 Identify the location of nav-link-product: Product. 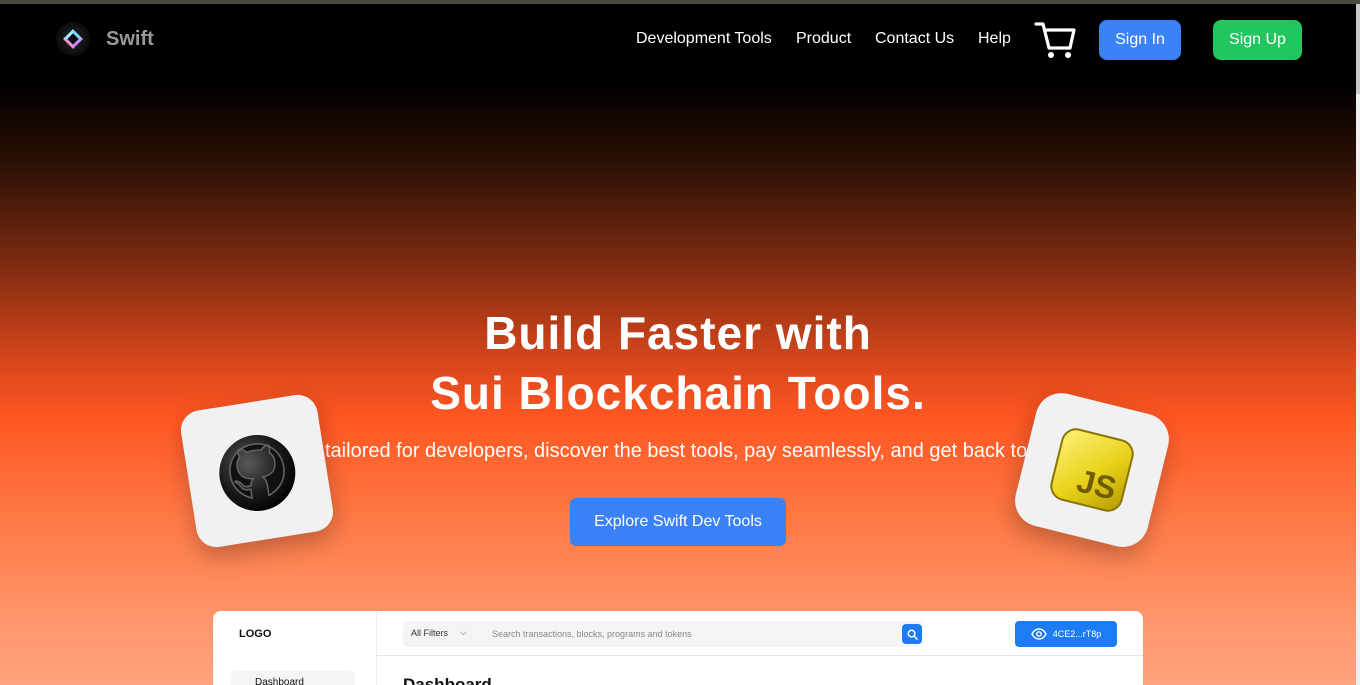
(823, 39).